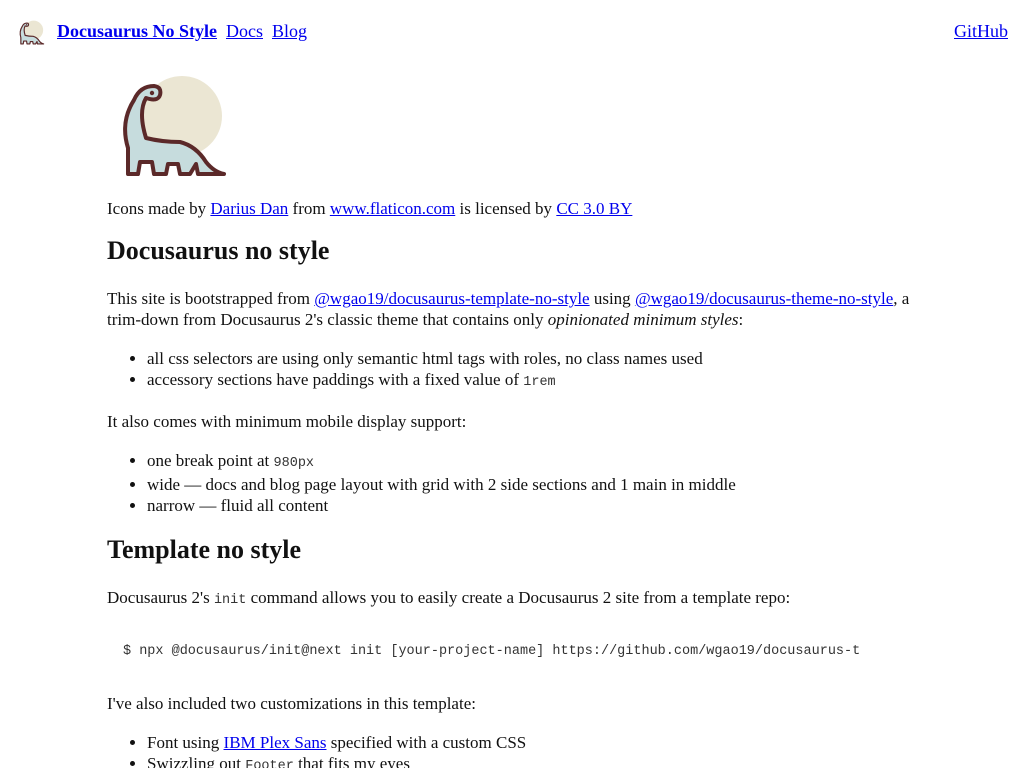  What do you see at coordinates (512, 32) in the screenshot?
I see `navbar: Docusaurus No Style Docs Blog GitHub` at bounding box center [512, 32].